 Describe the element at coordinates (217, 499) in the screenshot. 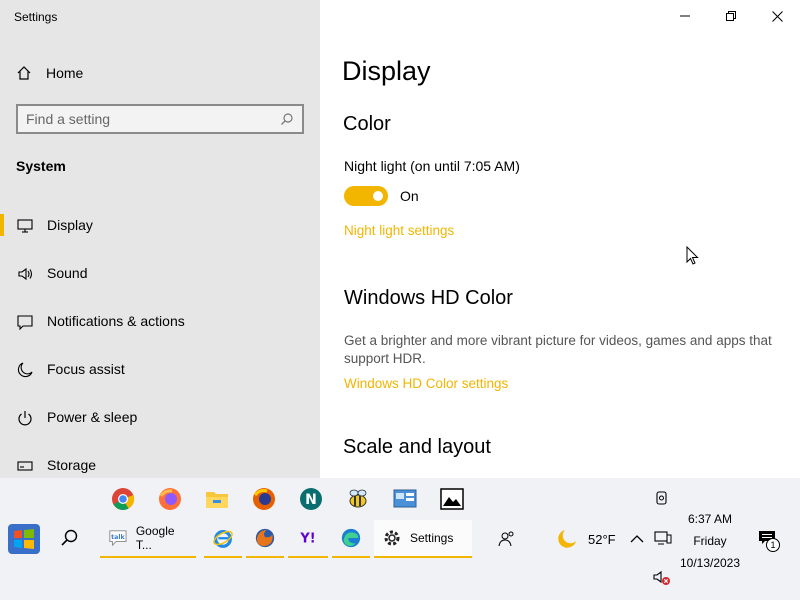

I see `file-explorer-icon` at that location.